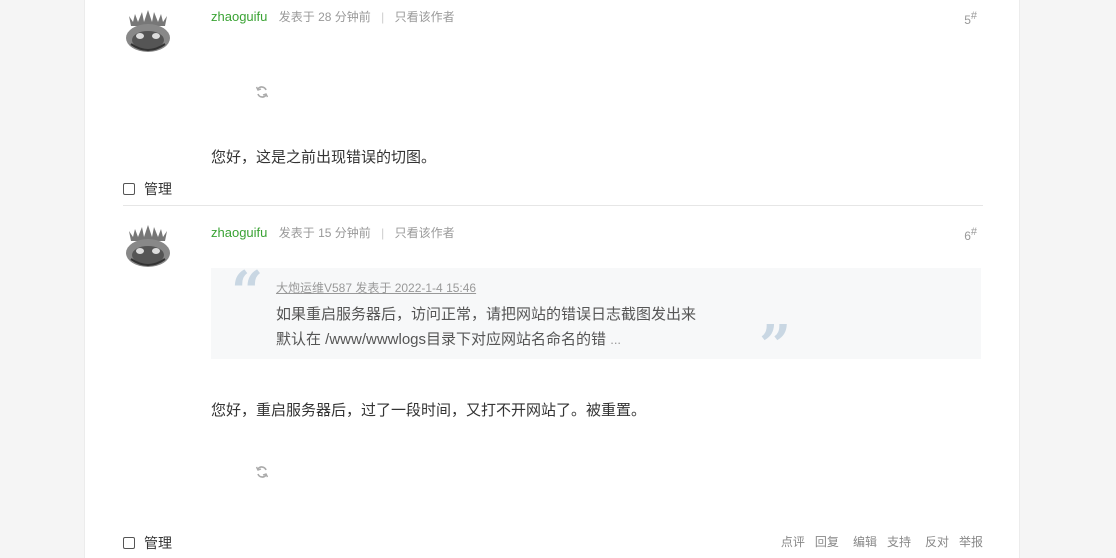 The width and height of the screenshot is (1116, 558). Describe the element at coordinates (937, 541) in the screenshot. I see `oppose-button: 反对` at that location.